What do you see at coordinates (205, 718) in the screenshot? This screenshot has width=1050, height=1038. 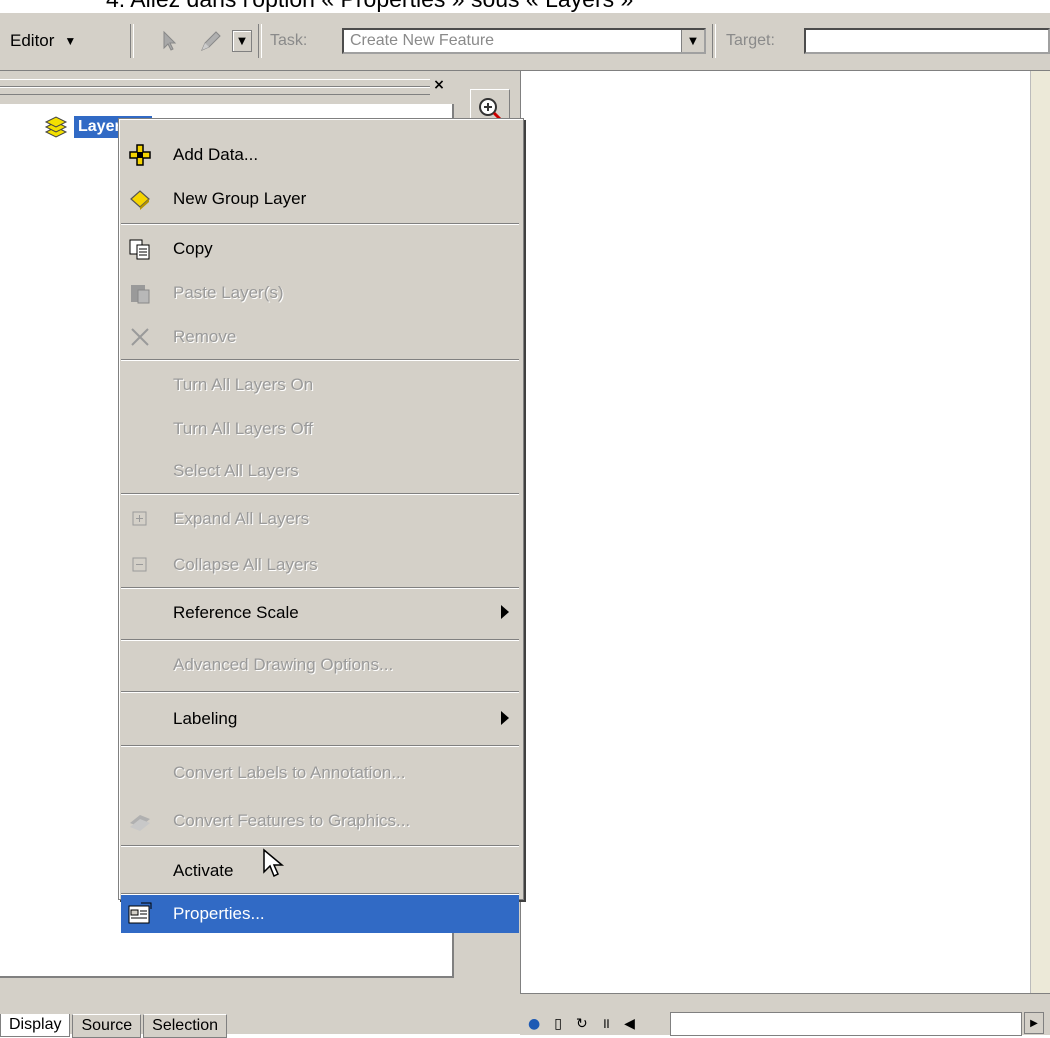 I see `menu-item-label: Labeling` at bounding box center [205, 718].